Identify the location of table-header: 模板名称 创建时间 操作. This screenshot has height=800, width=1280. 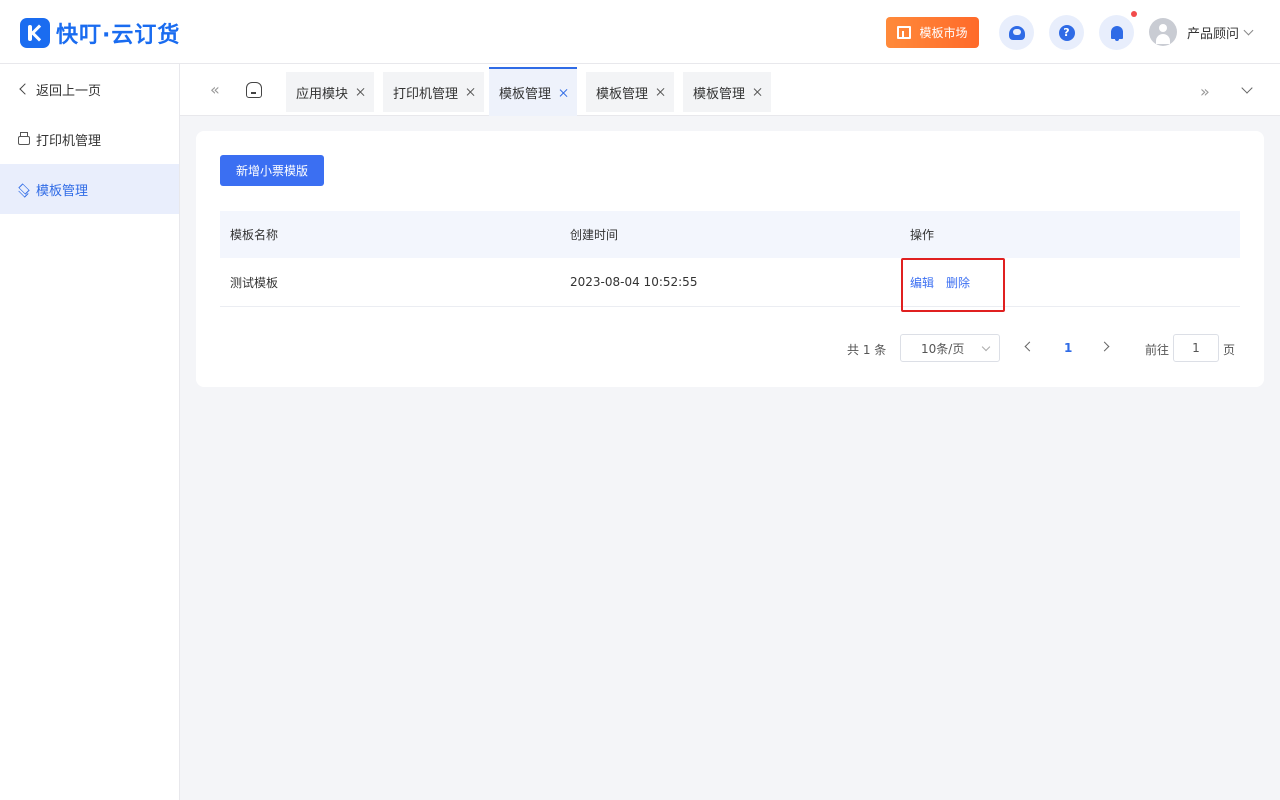
(730, 234).